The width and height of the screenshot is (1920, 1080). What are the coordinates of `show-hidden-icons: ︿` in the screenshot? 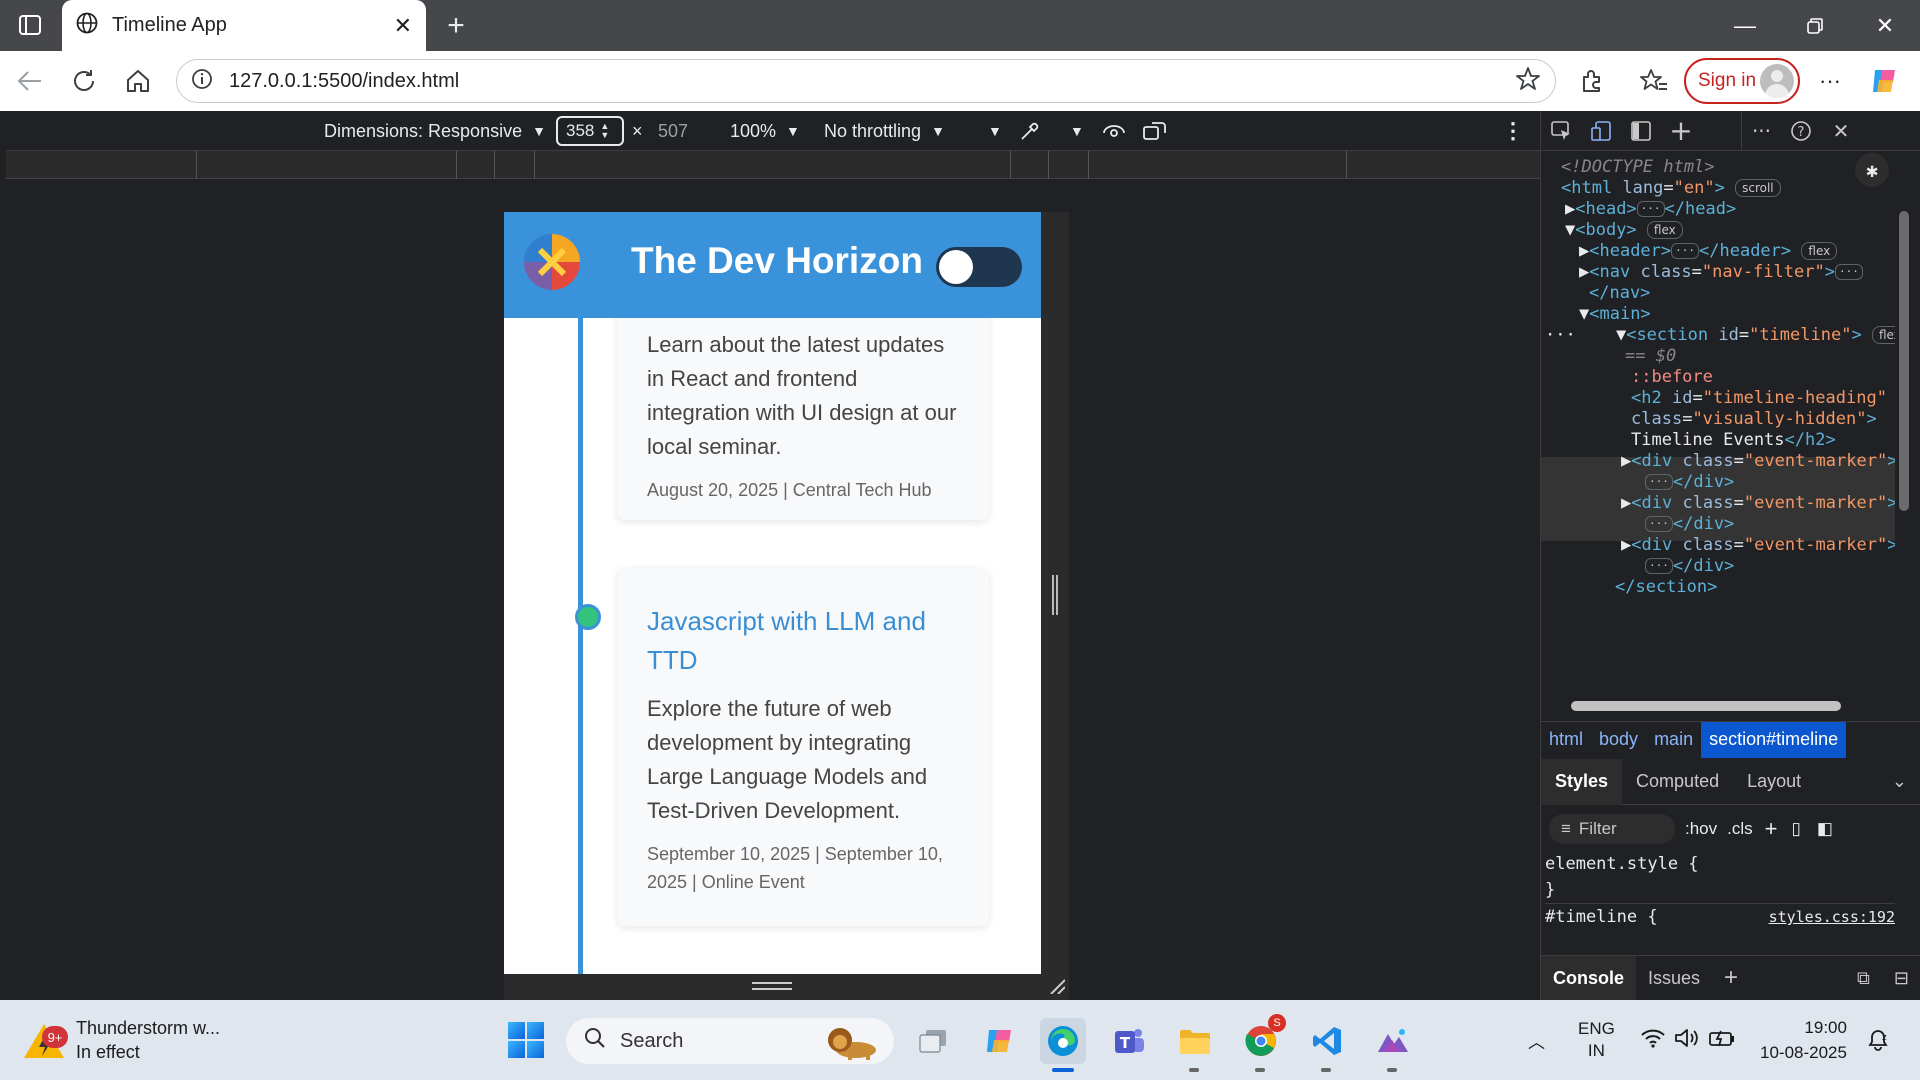 It's located at (1536, 1040).